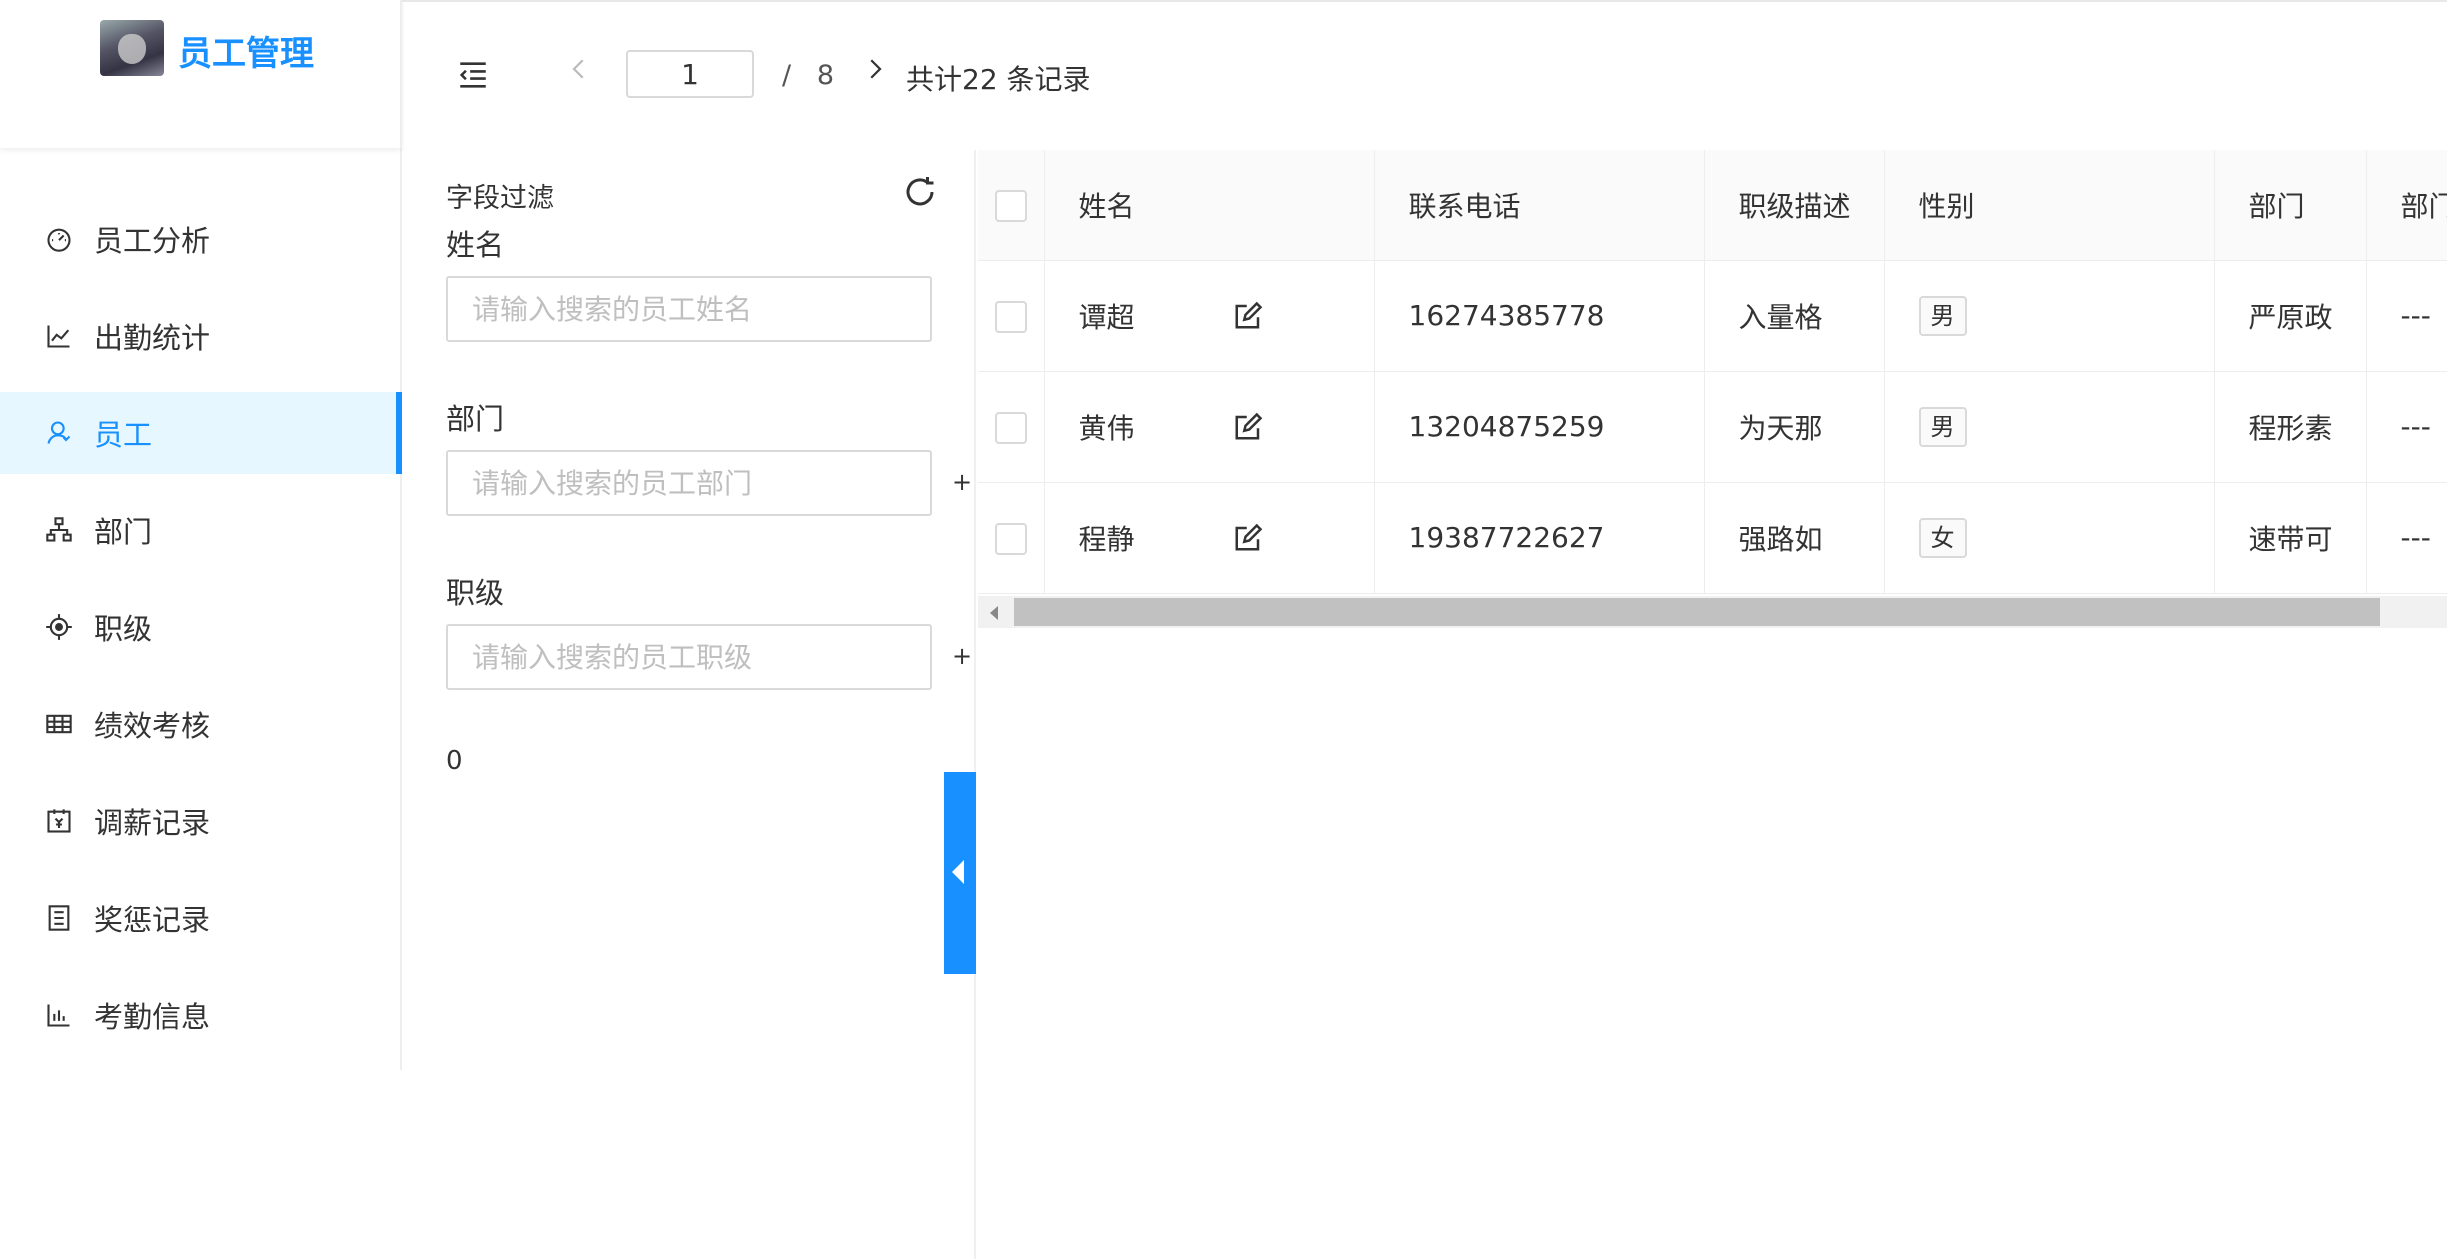 The image size is (2447, 1259). I want to click on sidebar-item-attendance-info: 考勤信息, so click(201, 1015).